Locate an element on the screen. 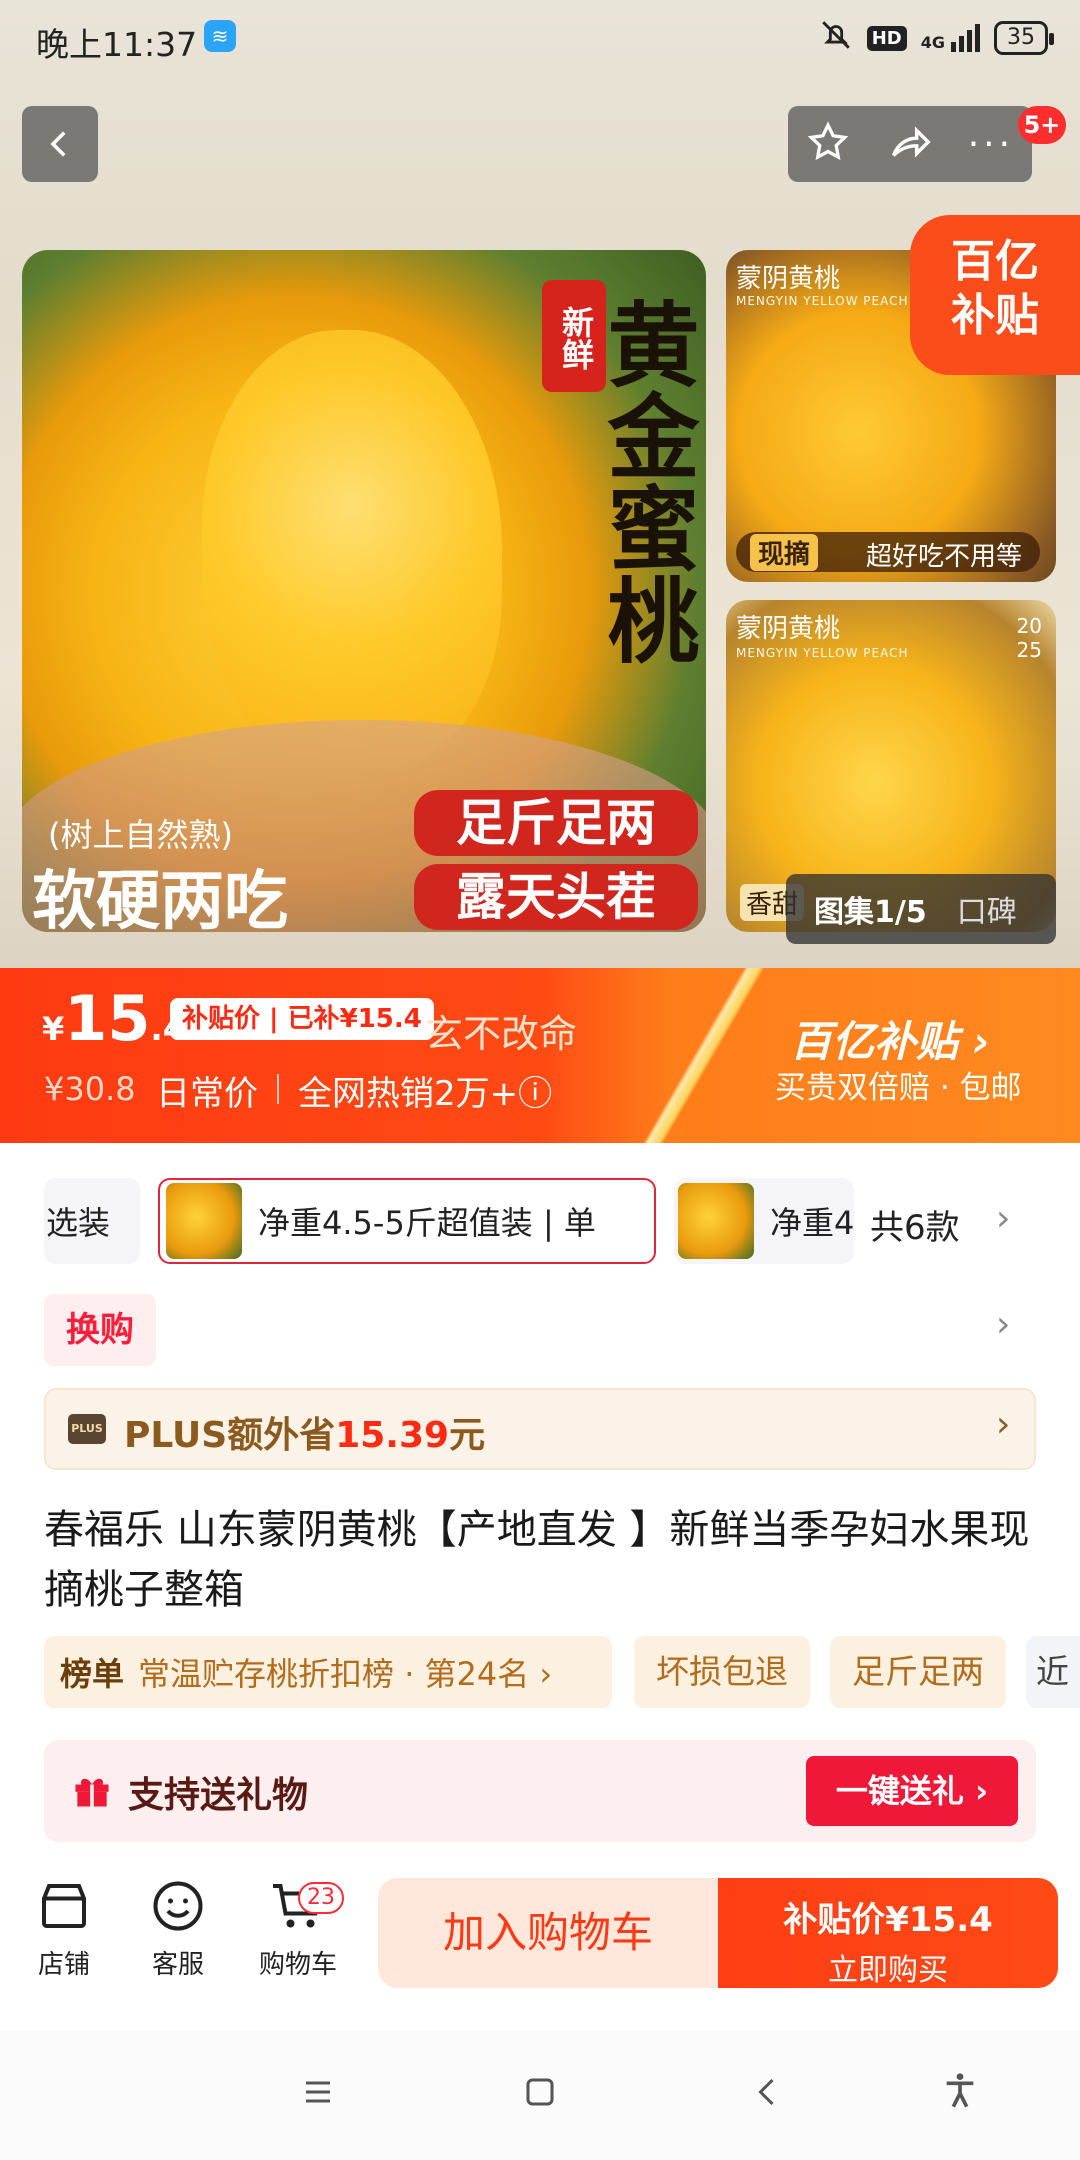  buy-price-label: 补贴价¥15.4 is located at coordinates (888, 1920).